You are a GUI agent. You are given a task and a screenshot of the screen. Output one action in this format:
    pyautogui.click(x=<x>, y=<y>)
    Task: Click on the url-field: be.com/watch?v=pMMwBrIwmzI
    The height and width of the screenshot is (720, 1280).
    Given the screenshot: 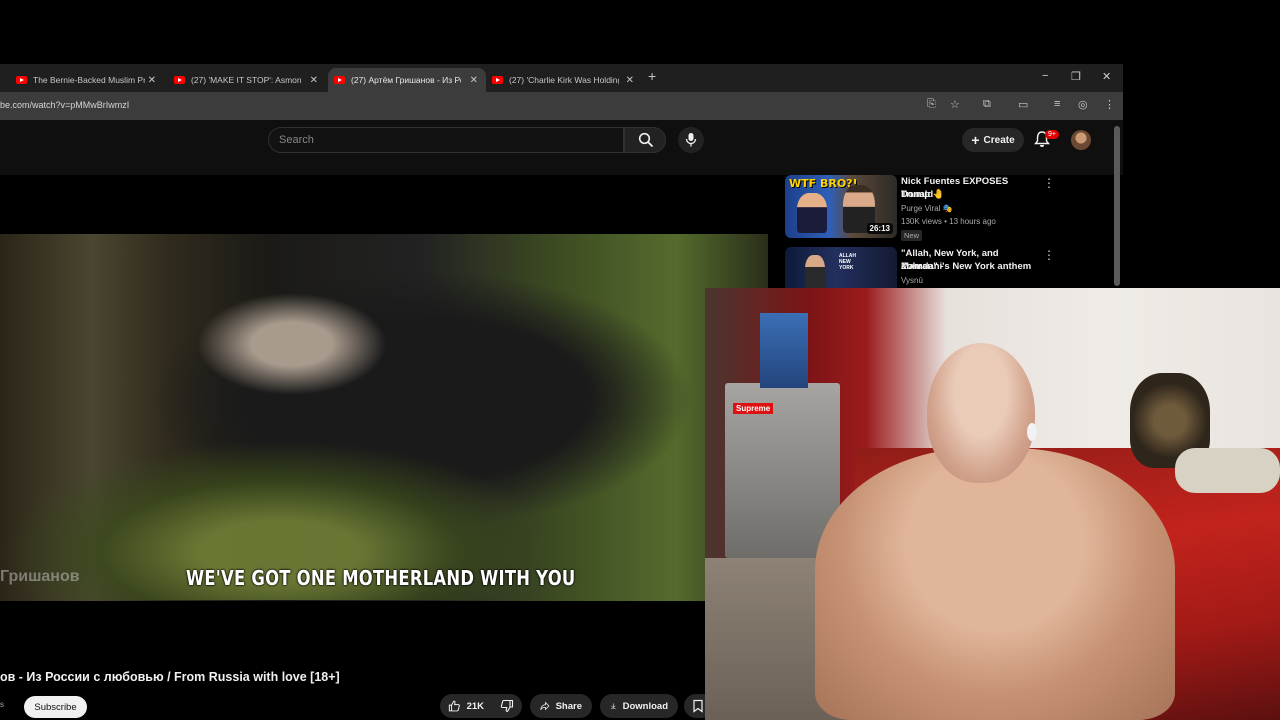 What is the action you would take?
    pyautogui.click(x=64, y=105)
    